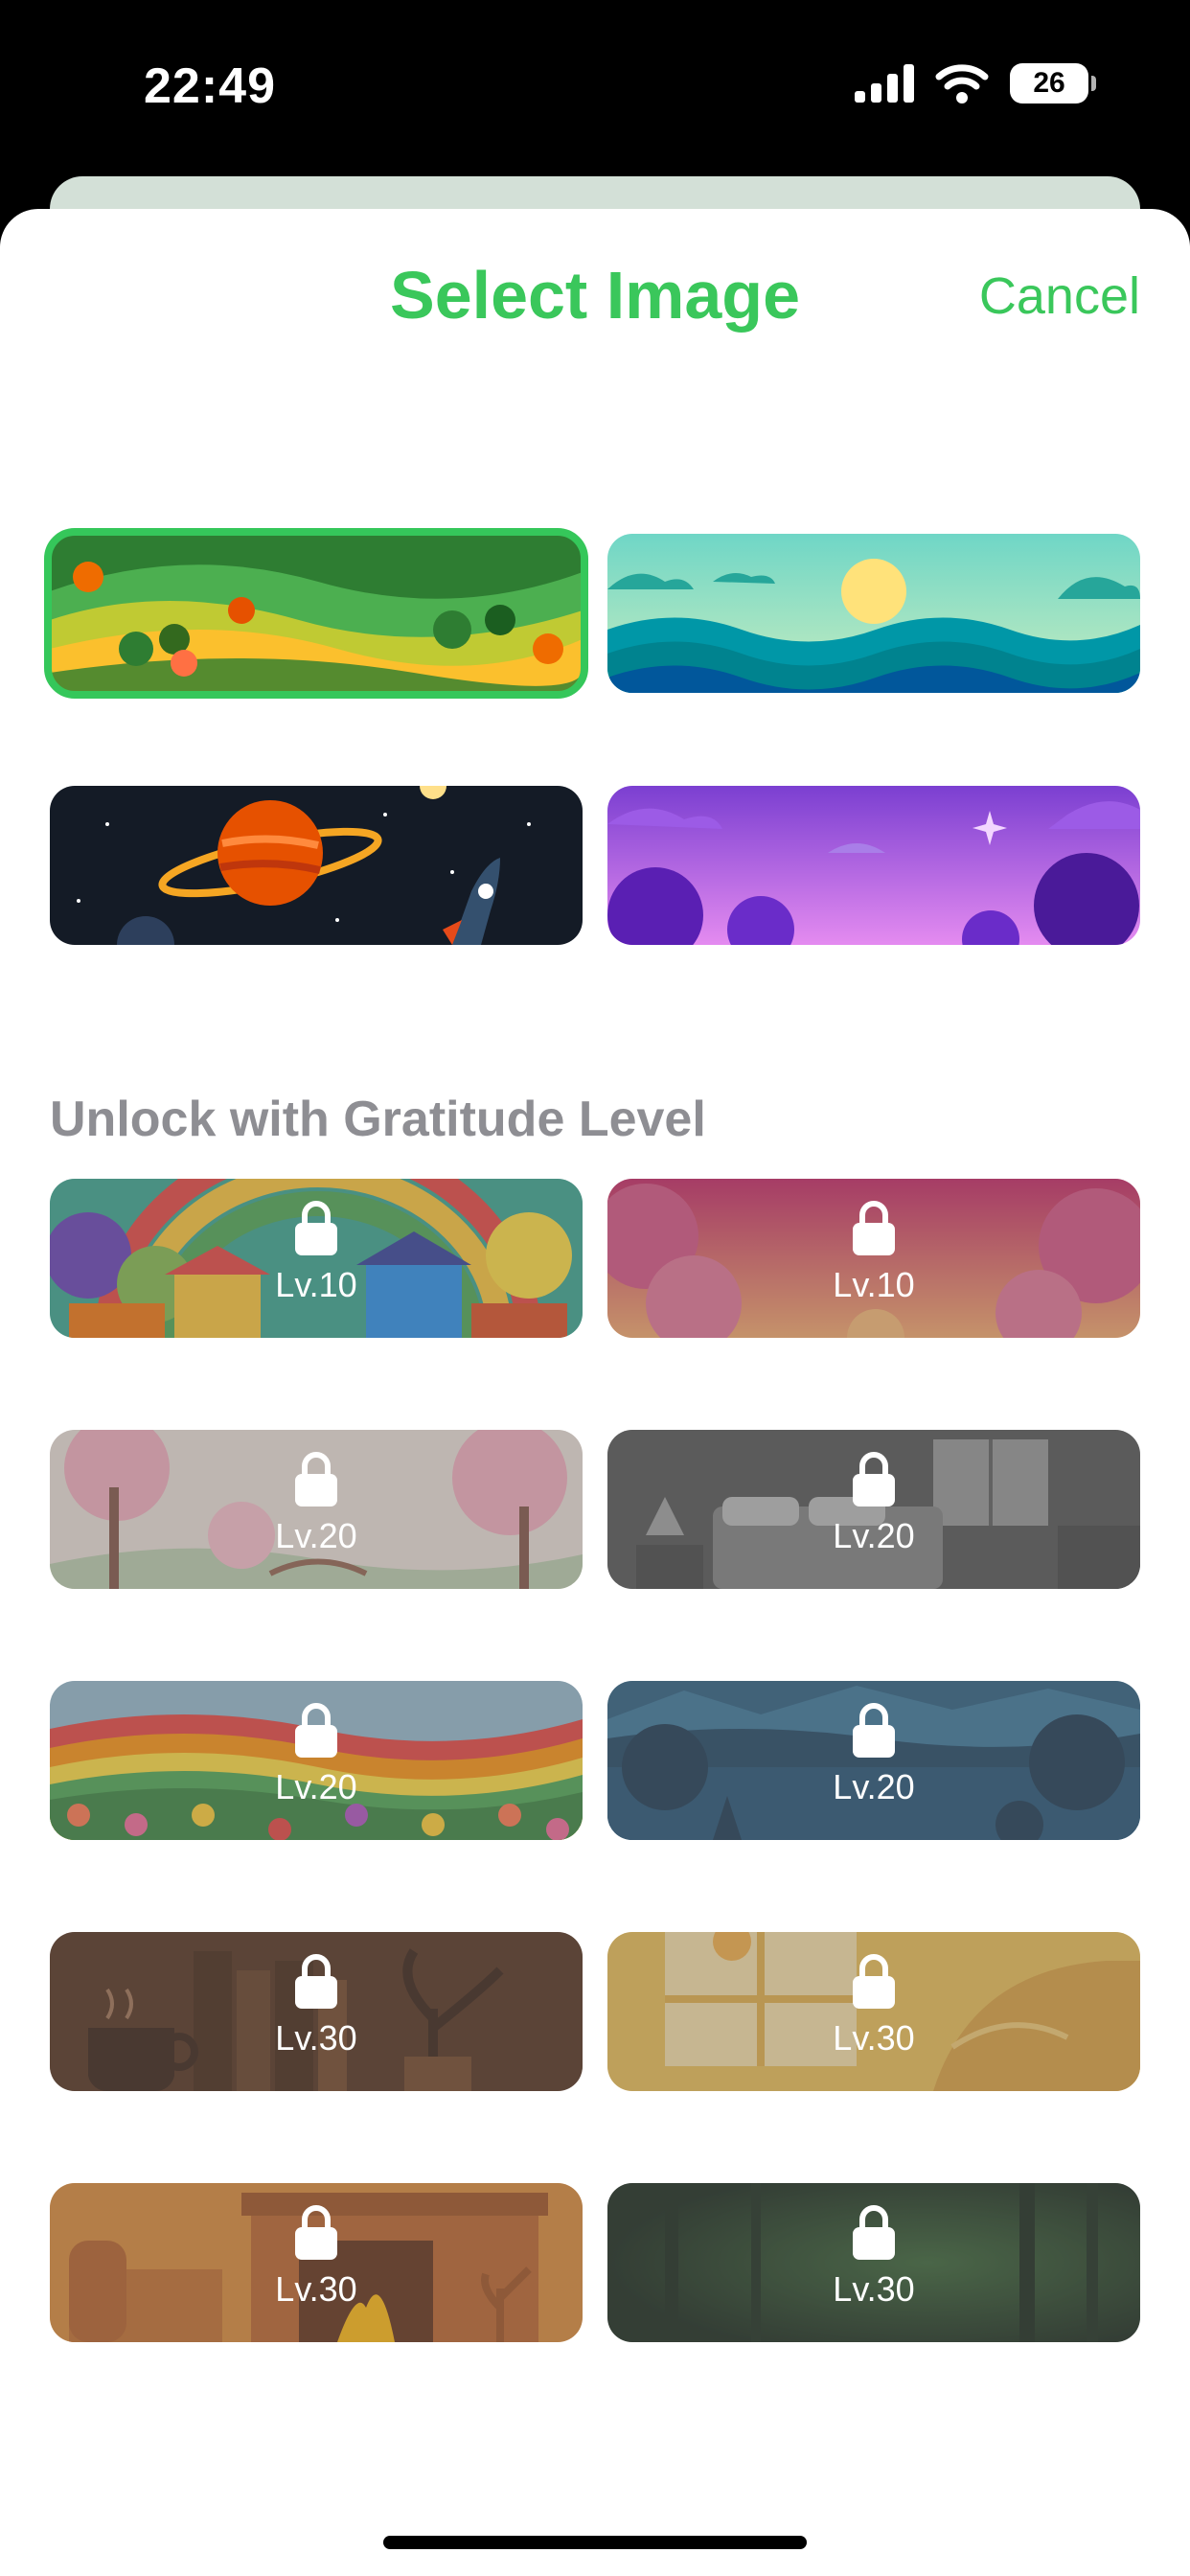 The width and height of the screenshot is (1190, 2576). What do you see at coordinates (873, 2262) in the screenshot?
I see `locked-tile-dark-forest: Lv.30` at bounding box center [873, 2262].